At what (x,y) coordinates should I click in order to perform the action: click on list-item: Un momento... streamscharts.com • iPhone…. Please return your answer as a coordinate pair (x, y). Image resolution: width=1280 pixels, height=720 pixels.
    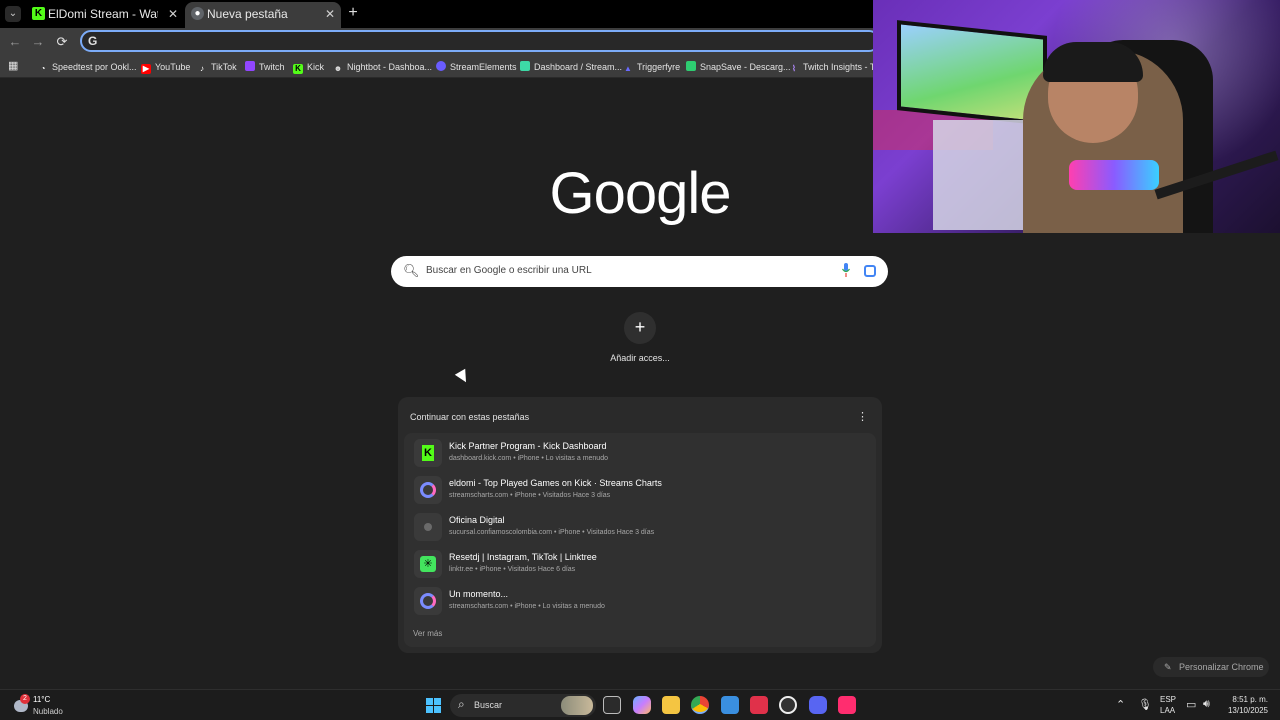
    Looking at the image, I should click on (640, 601).